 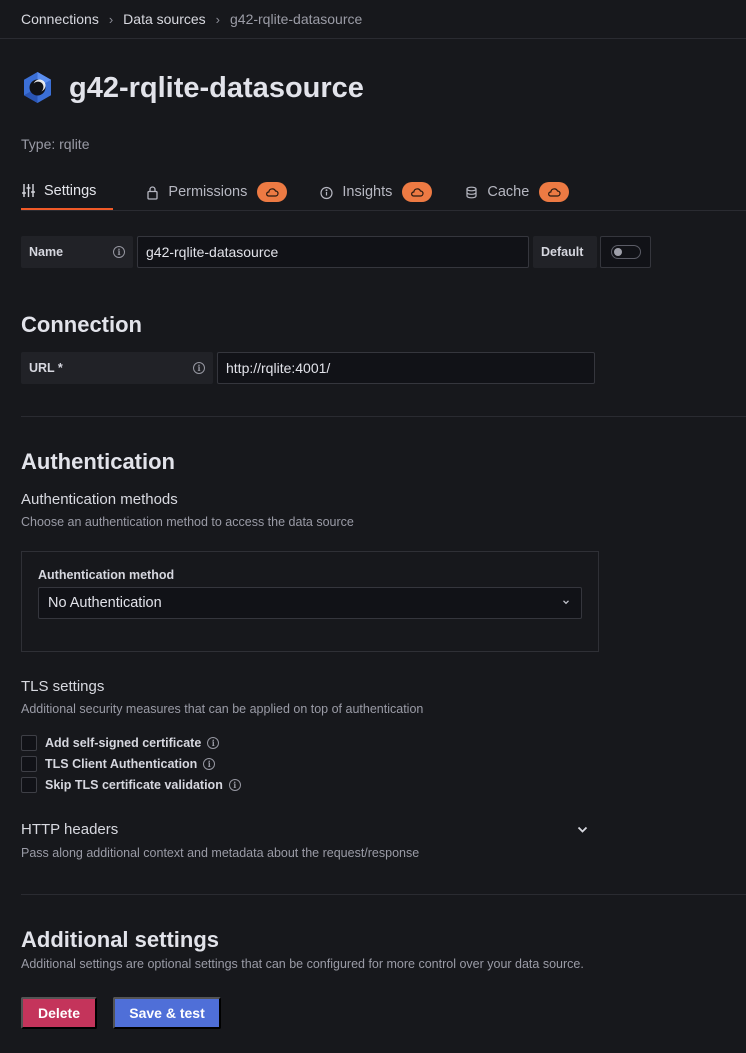 What do you see at coordinates (63, 686) in the screenshot?
I see `tls-title: TLS settings` at bounding box center [63, 686].